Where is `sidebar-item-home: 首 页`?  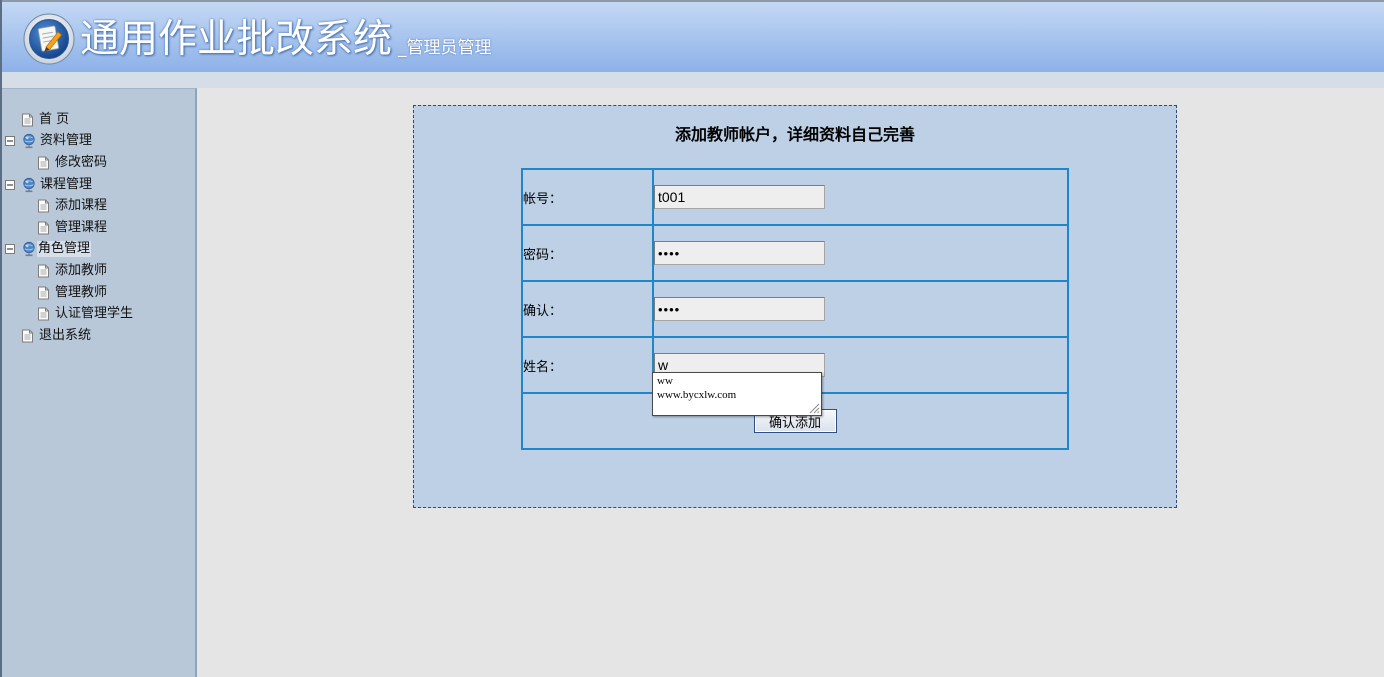 sidebar-item-home: 首 页 is located at coordinates (97, 120).